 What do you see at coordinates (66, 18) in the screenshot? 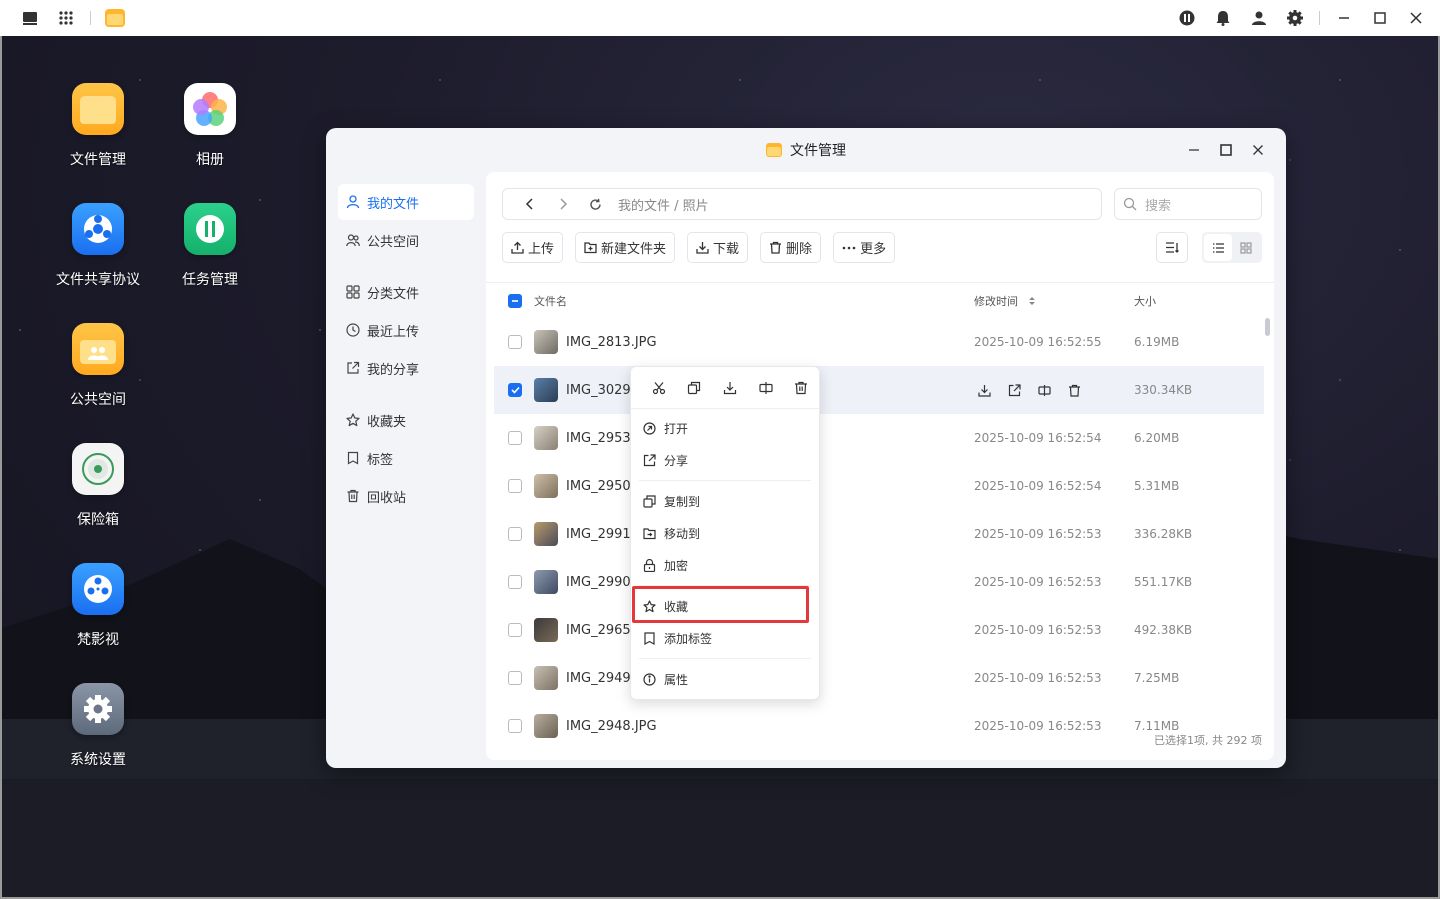
I see `app-grid-icon` at bounding box center [66, 18].